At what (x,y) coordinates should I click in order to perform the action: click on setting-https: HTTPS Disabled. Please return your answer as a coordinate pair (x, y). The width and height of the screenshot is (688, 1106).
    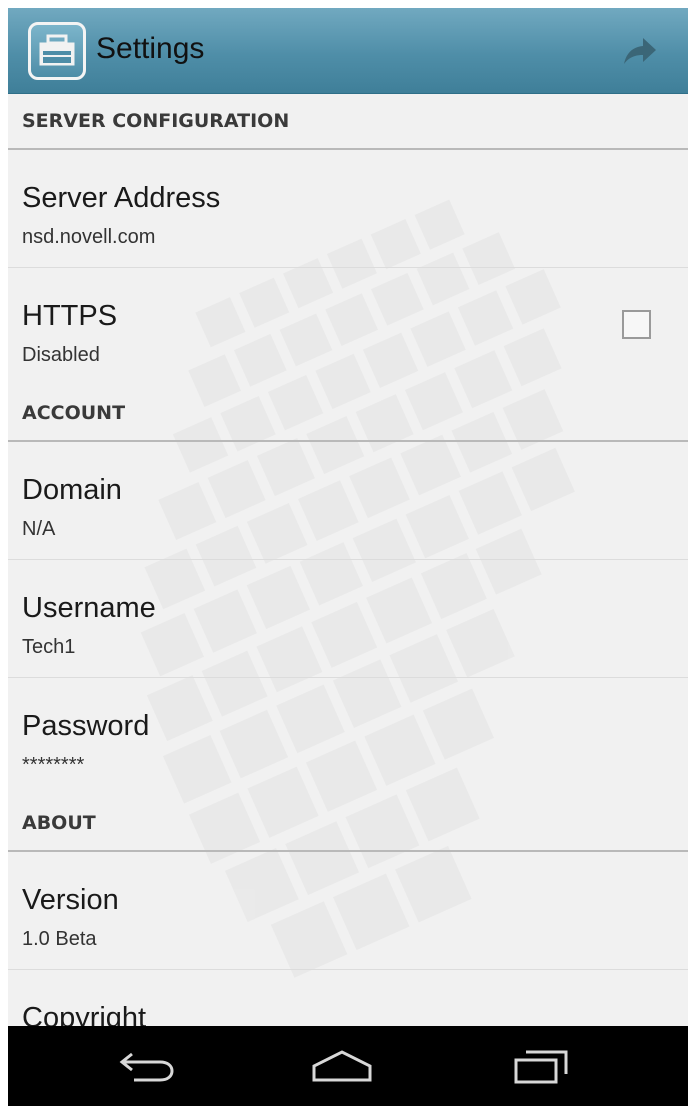
    Looking at the image, I should click on (348, 327).